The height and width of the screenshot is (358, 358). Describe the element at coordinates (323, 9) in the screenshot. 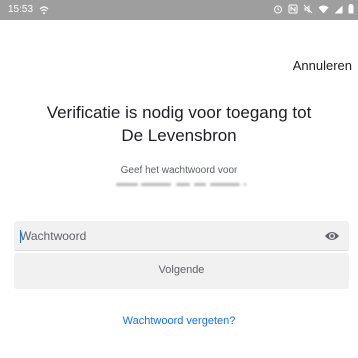

I see `wifi-icon` at that location.